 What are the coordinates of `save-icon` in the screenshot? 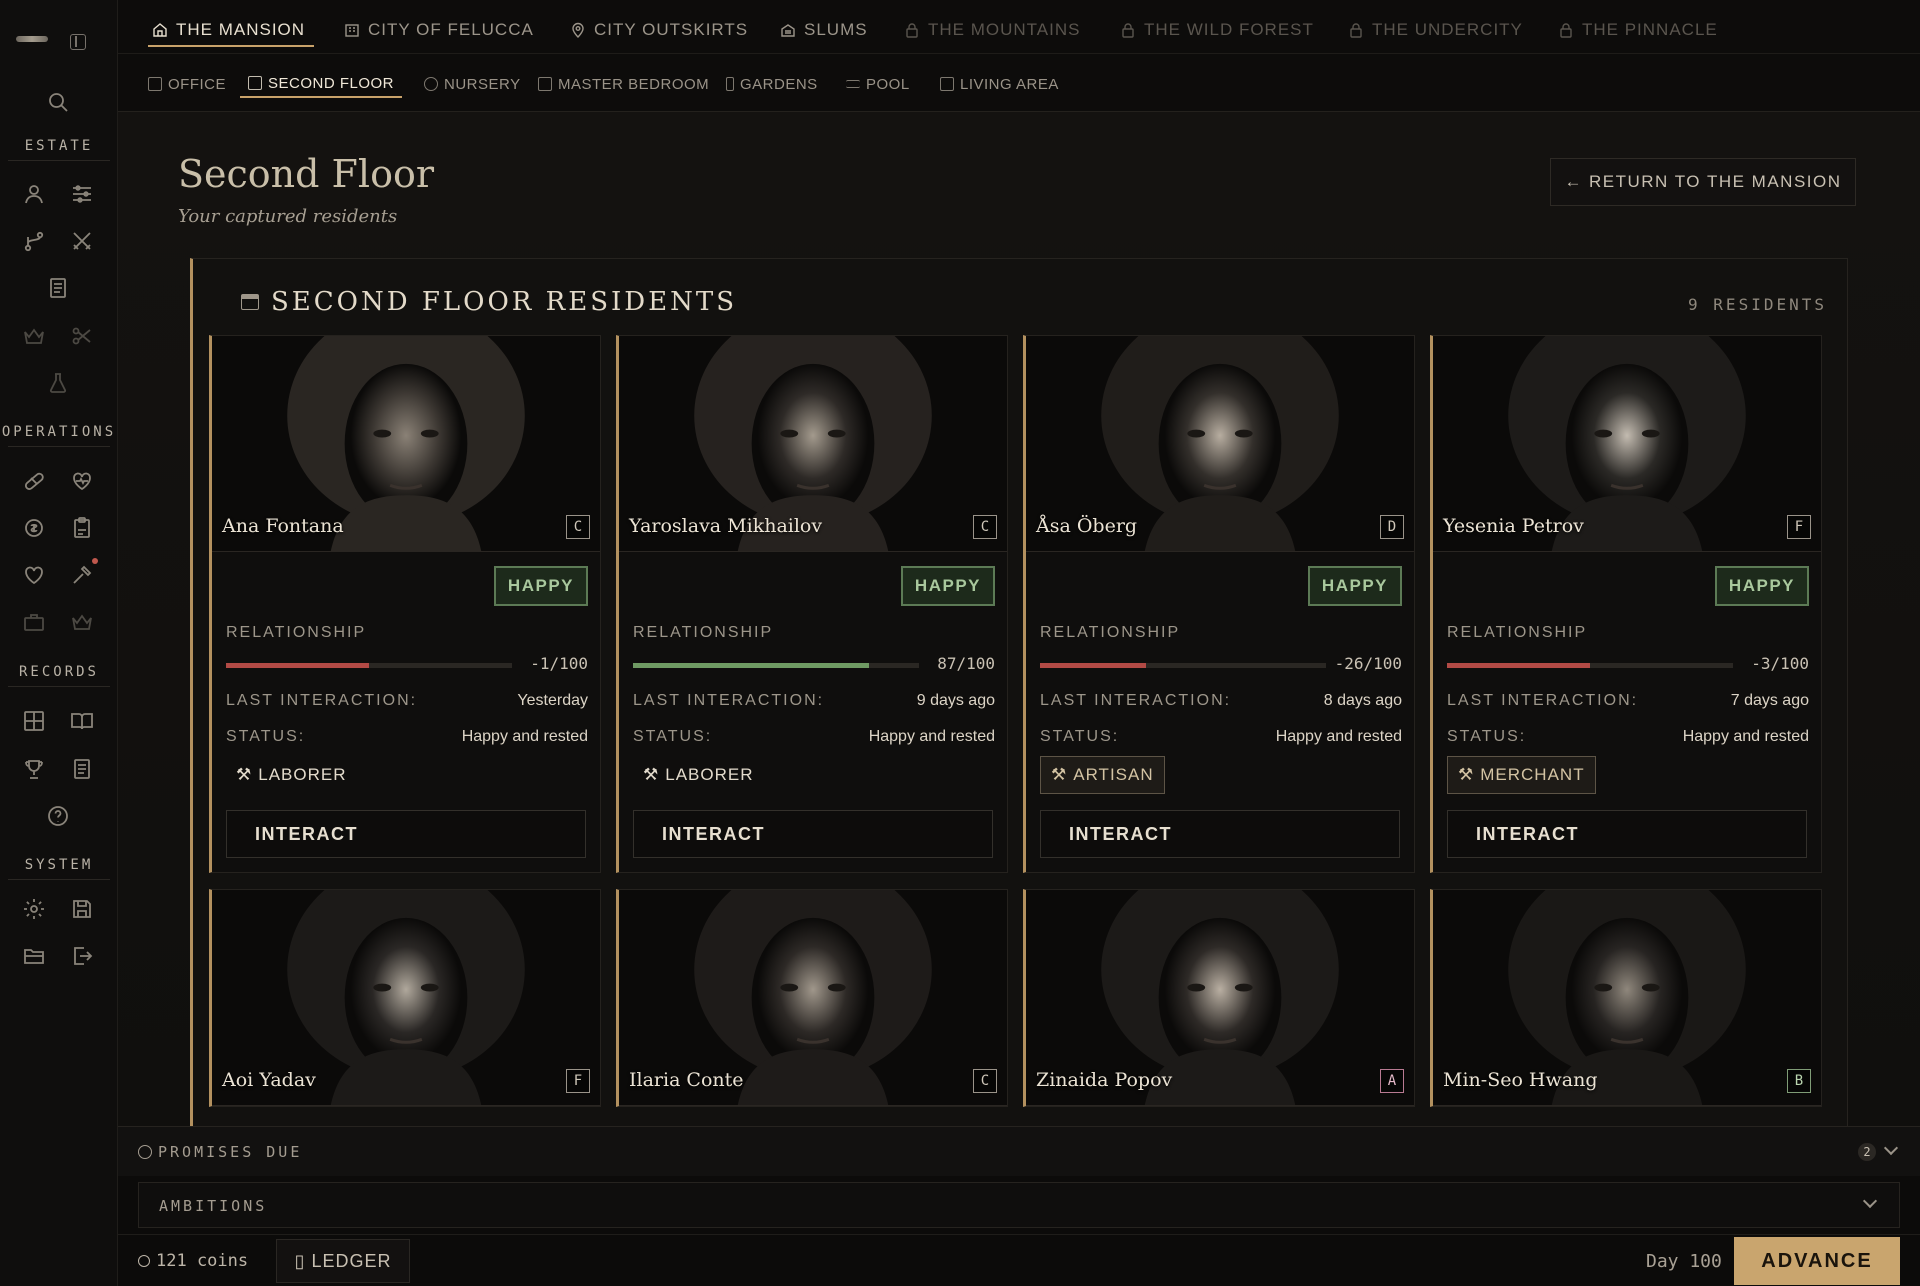 It's located at (82, 909).